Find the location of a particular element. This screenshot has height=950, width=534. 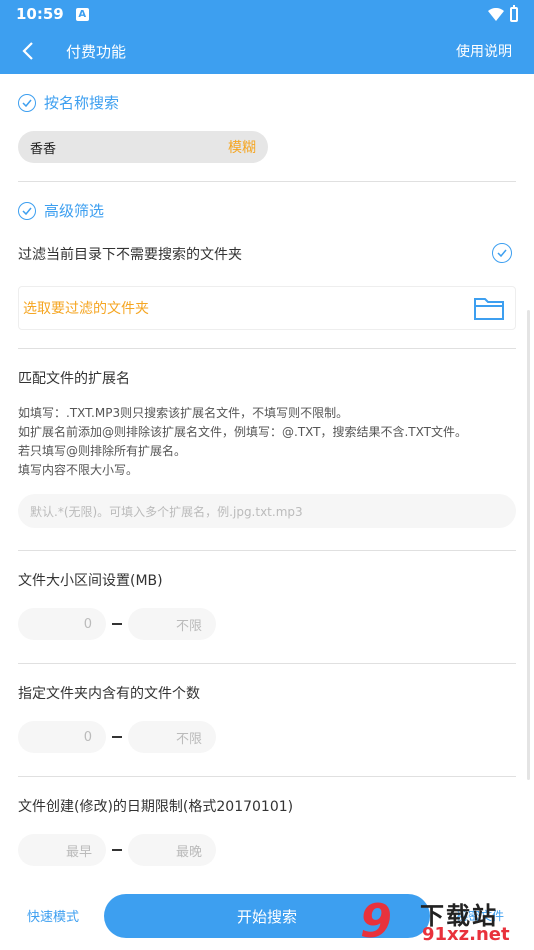

back-button is located at coordinates (28, 51).